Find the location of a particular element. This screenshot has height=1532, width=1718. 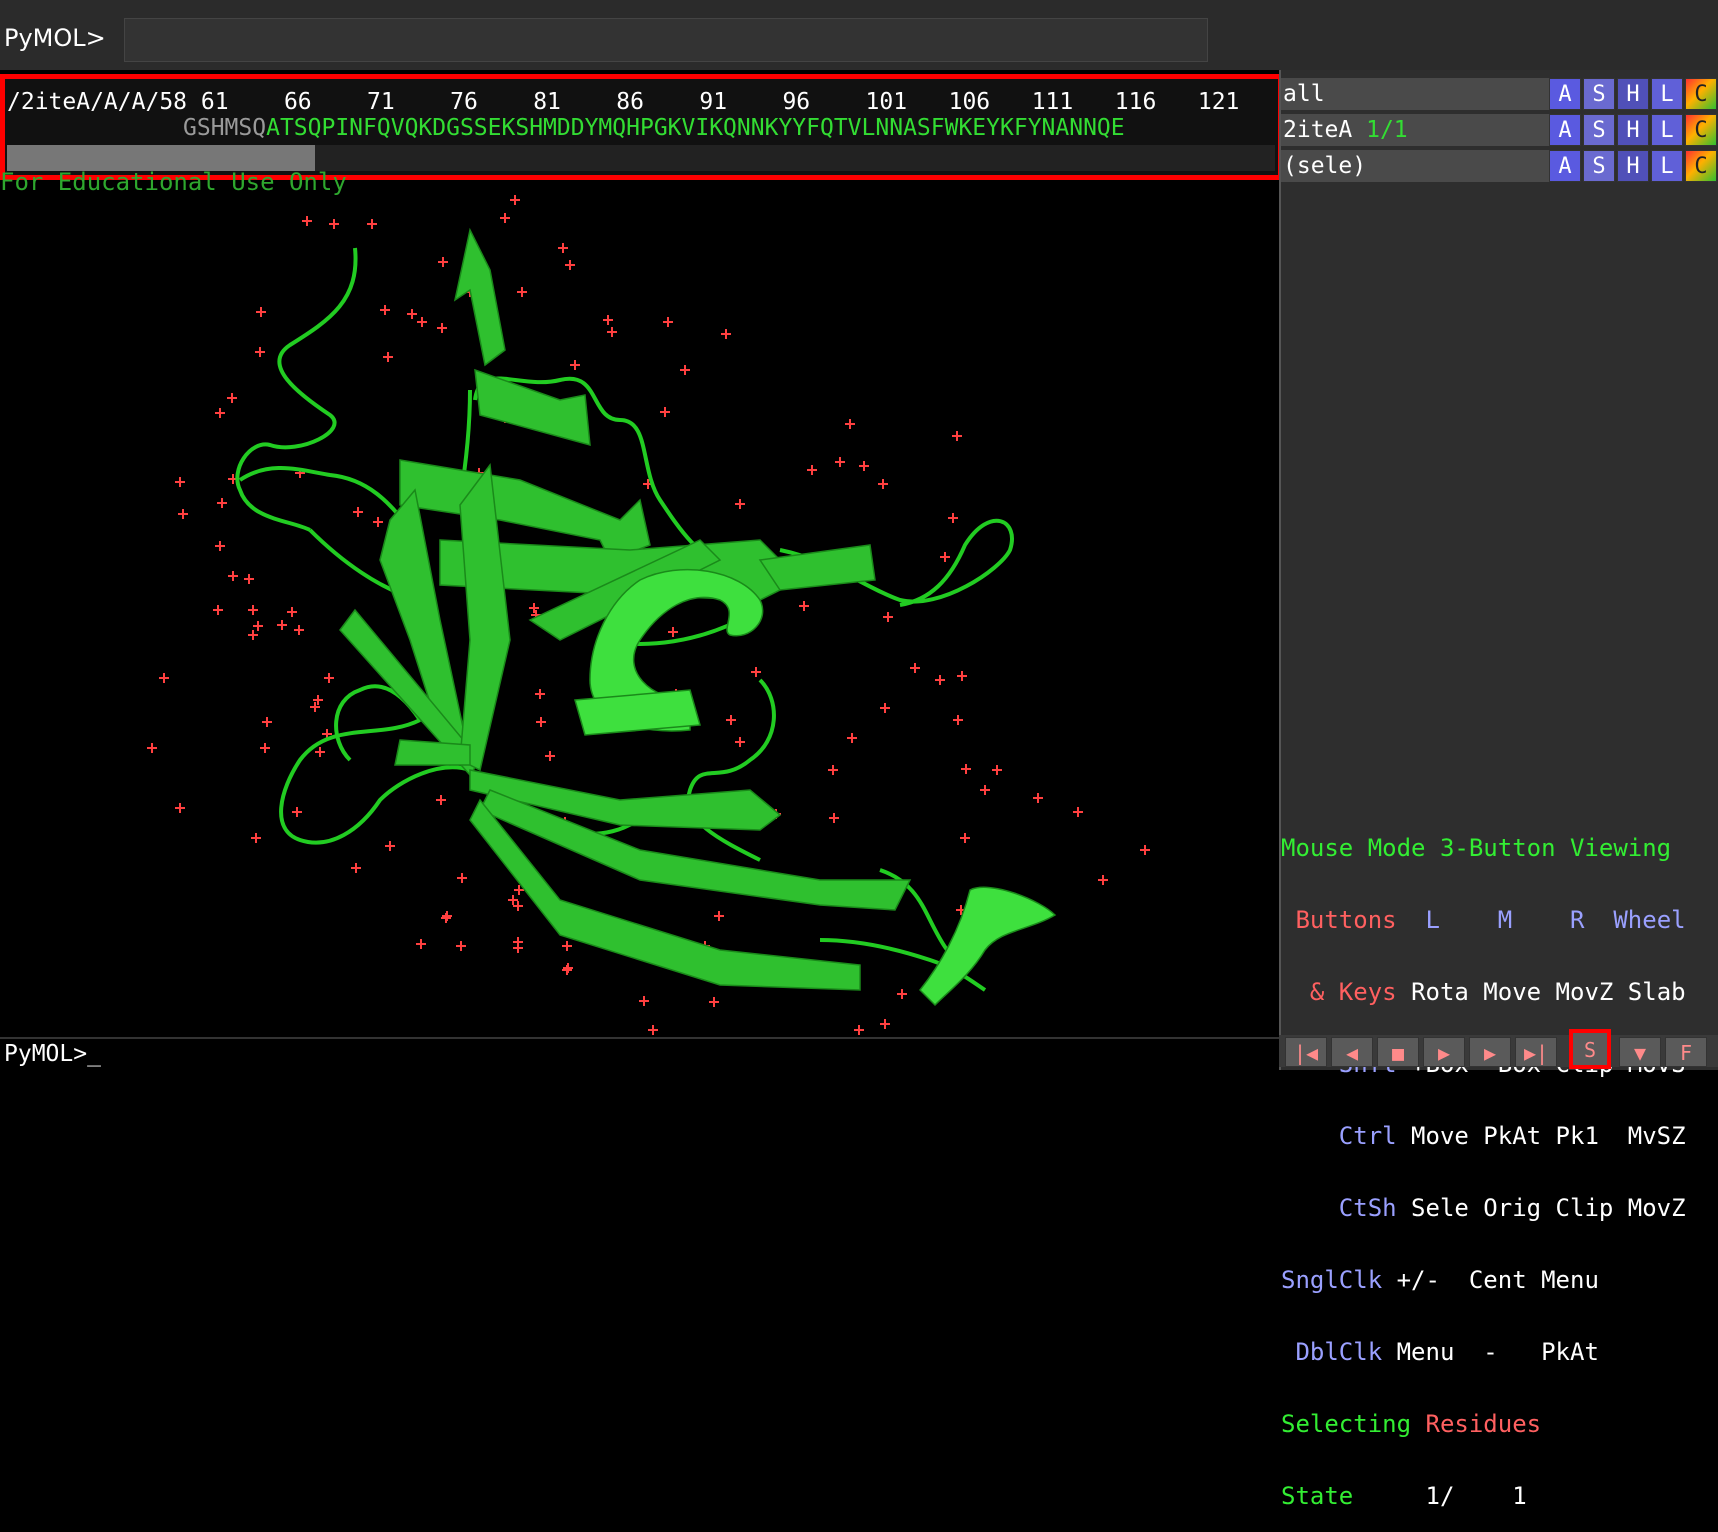

object-row-sele: (sele) A S H L C is located at coordinates (1499, 166).